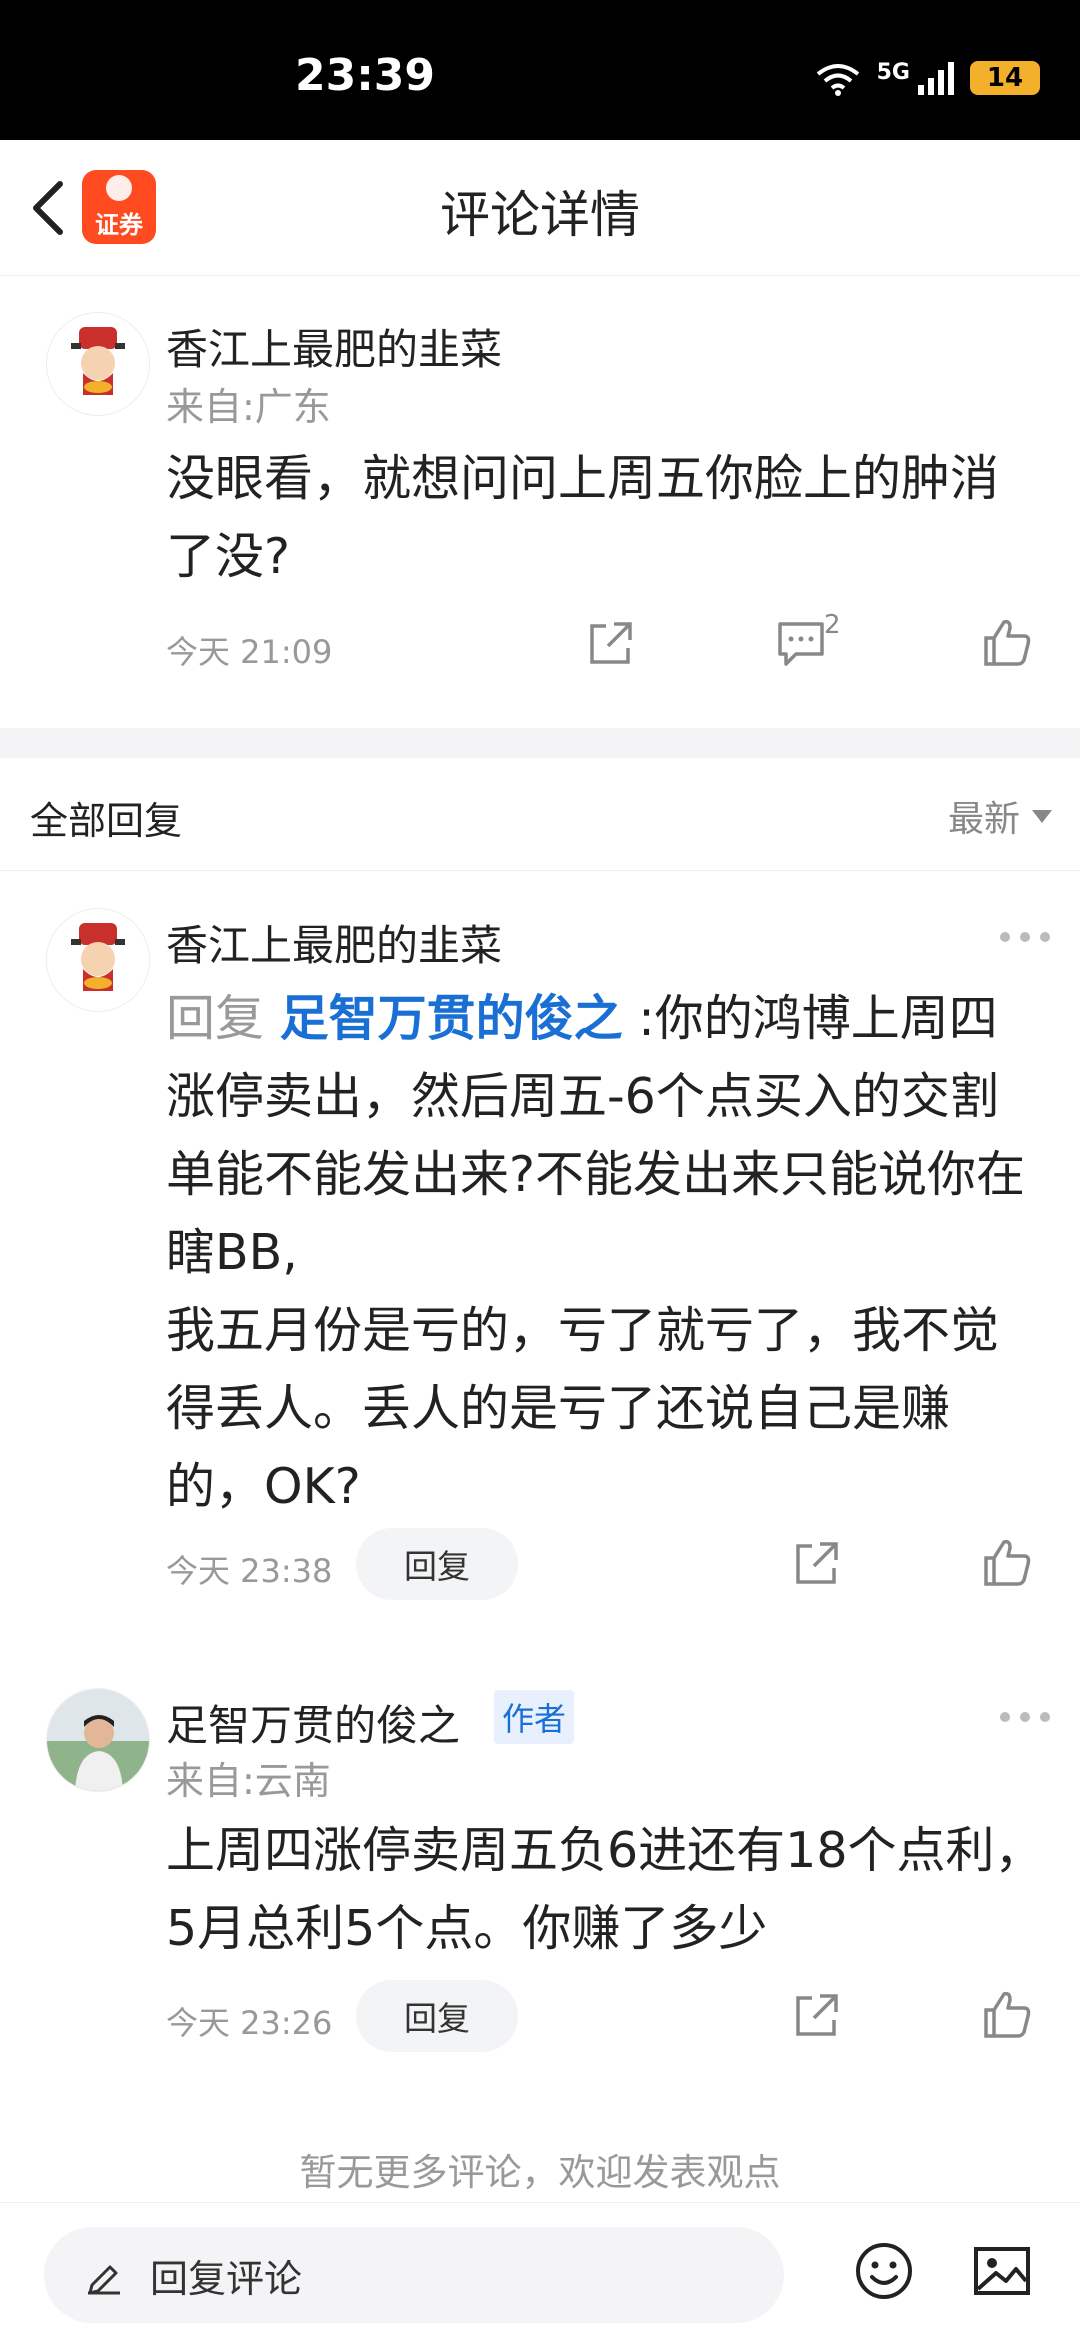  Describe the element at coordinates (334, 942) in the screenshot. I see `reply-username: 香江上最肥的韭菜` at that location.